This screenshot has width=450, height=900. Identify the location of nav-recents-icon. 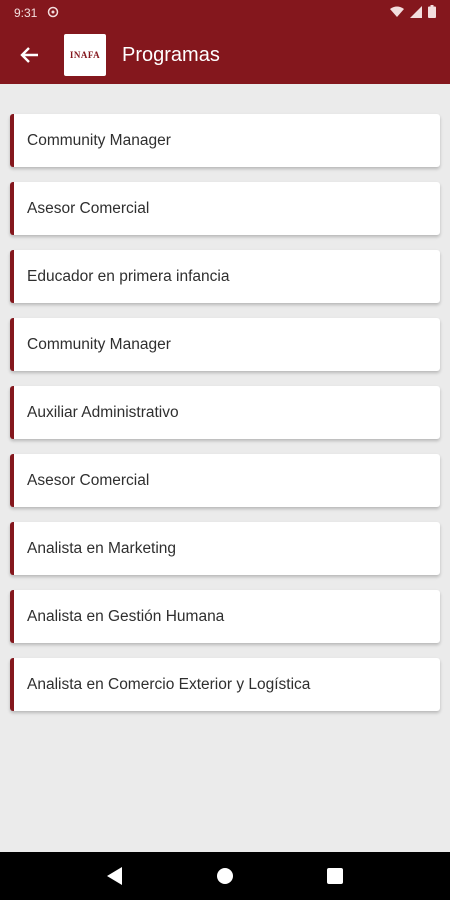
(335, 876).